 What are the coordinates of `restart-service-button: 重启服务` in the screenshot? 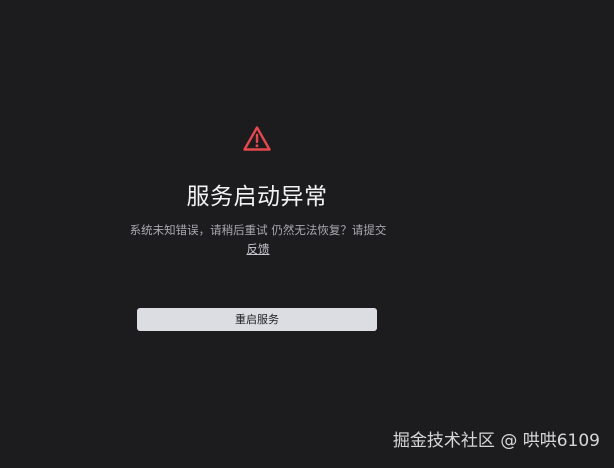 It's located at (257, 319).